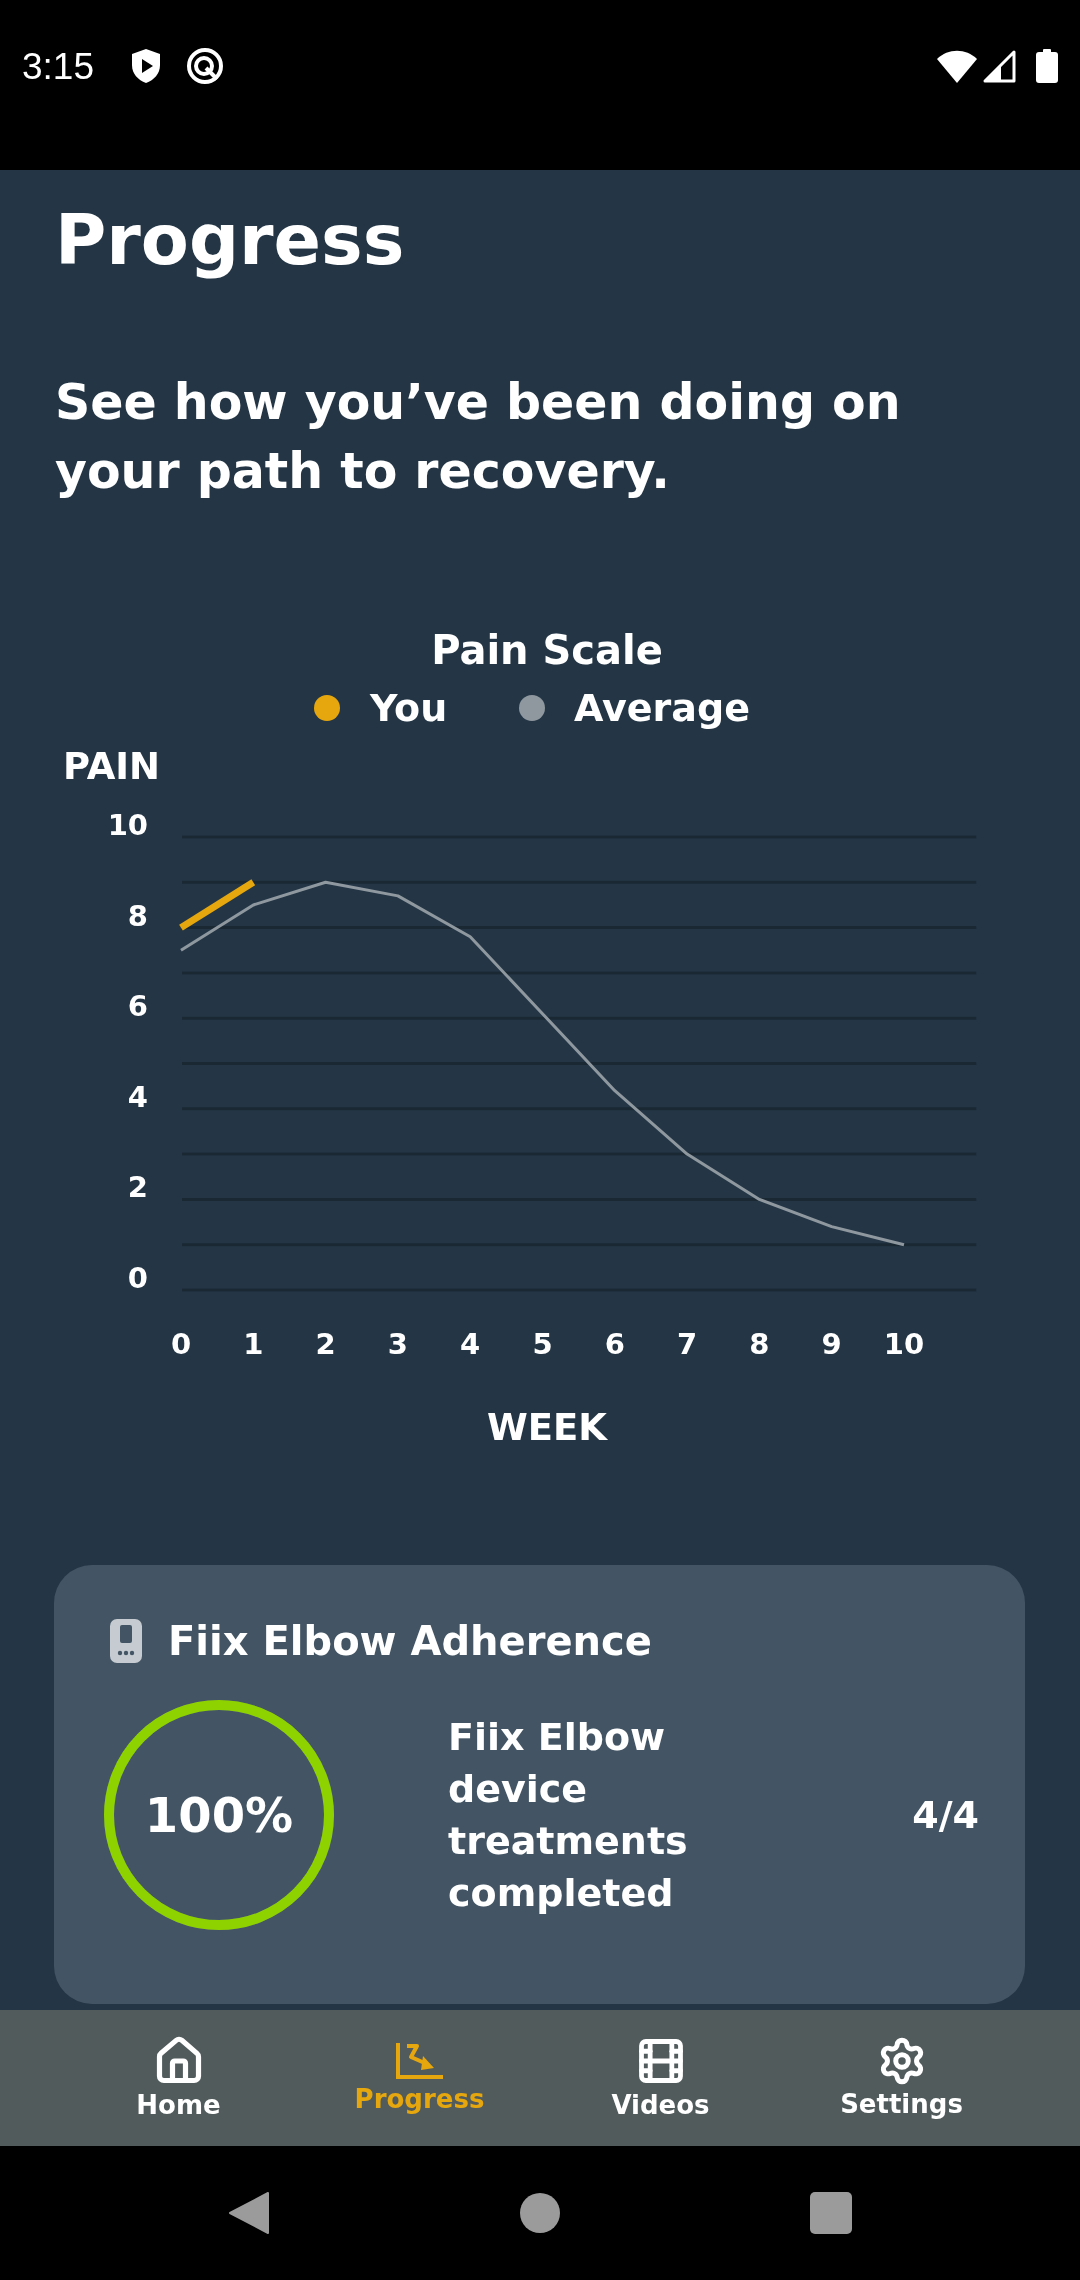 The height and width of the screenshot is (2280, 1080). I want to click on percent-label: 100%, so click(219, 1815).